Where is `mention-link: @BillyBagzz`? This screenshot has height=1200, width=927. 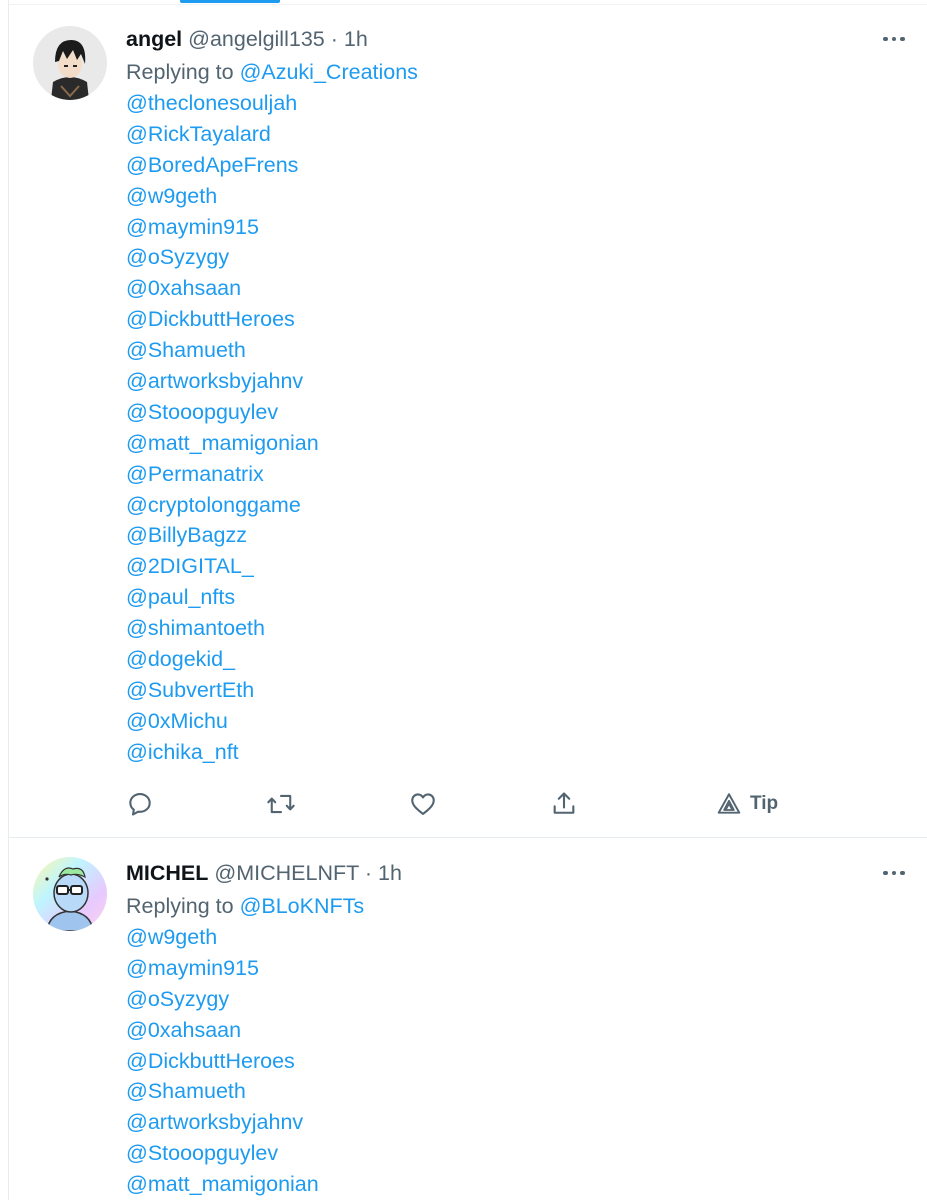 mention-link: @BillyBagzz is located at coordinates (526, 535).